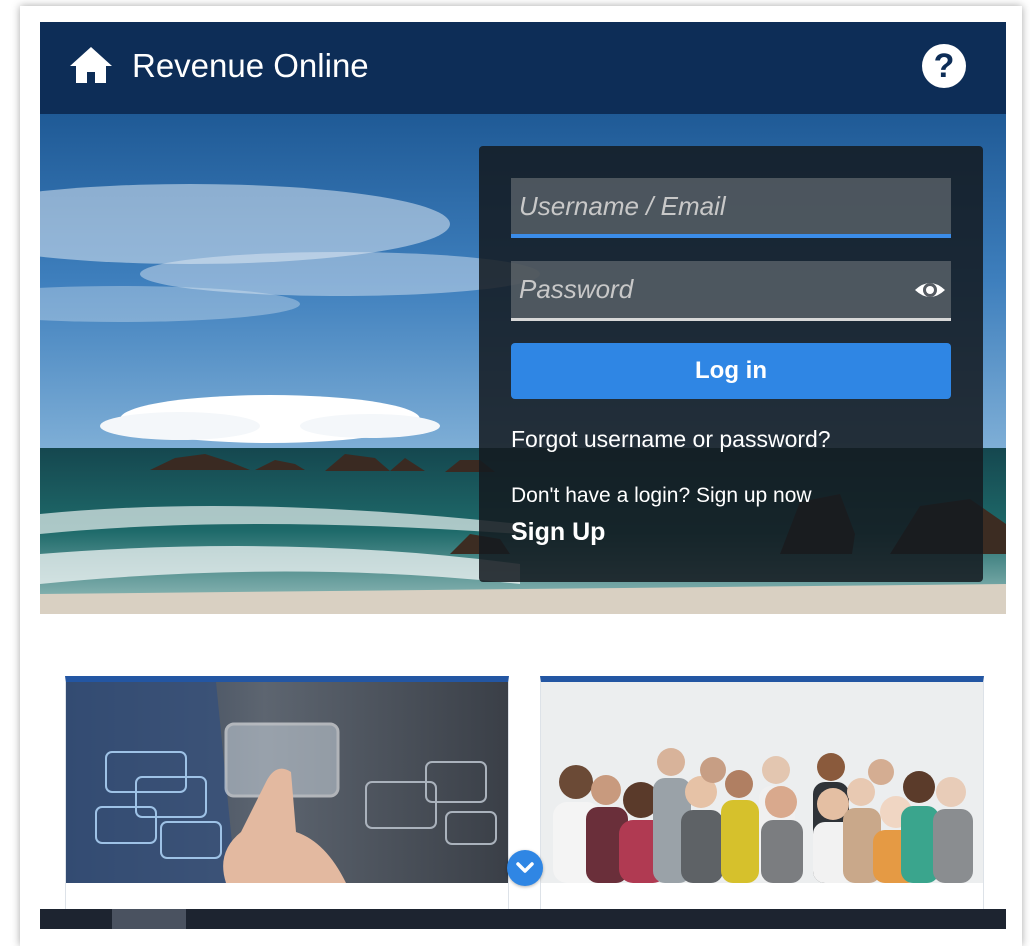 Image resolution: width=1030 pixels, height=946 pixels. I want to click on home-button, so click(91, 65).